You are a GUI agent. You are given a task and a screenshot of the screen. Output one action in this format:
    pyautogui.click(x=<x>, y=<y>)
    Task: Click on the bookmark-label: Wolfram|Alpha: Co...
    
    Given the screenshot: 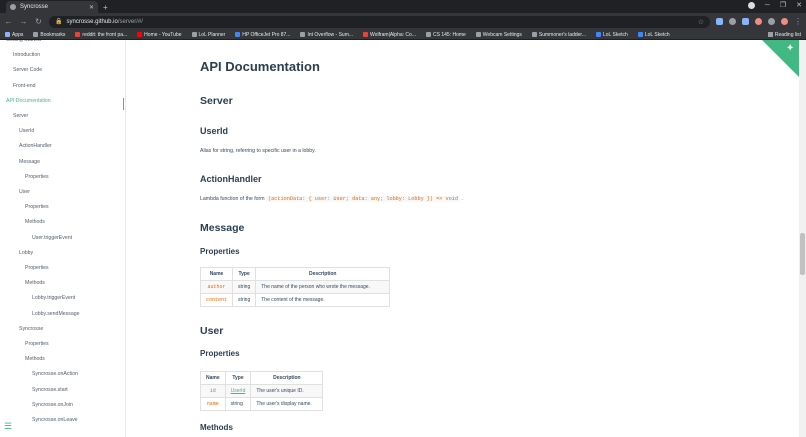 What is the action you would take?
    pyautogui.click(x=393, y=34)
    